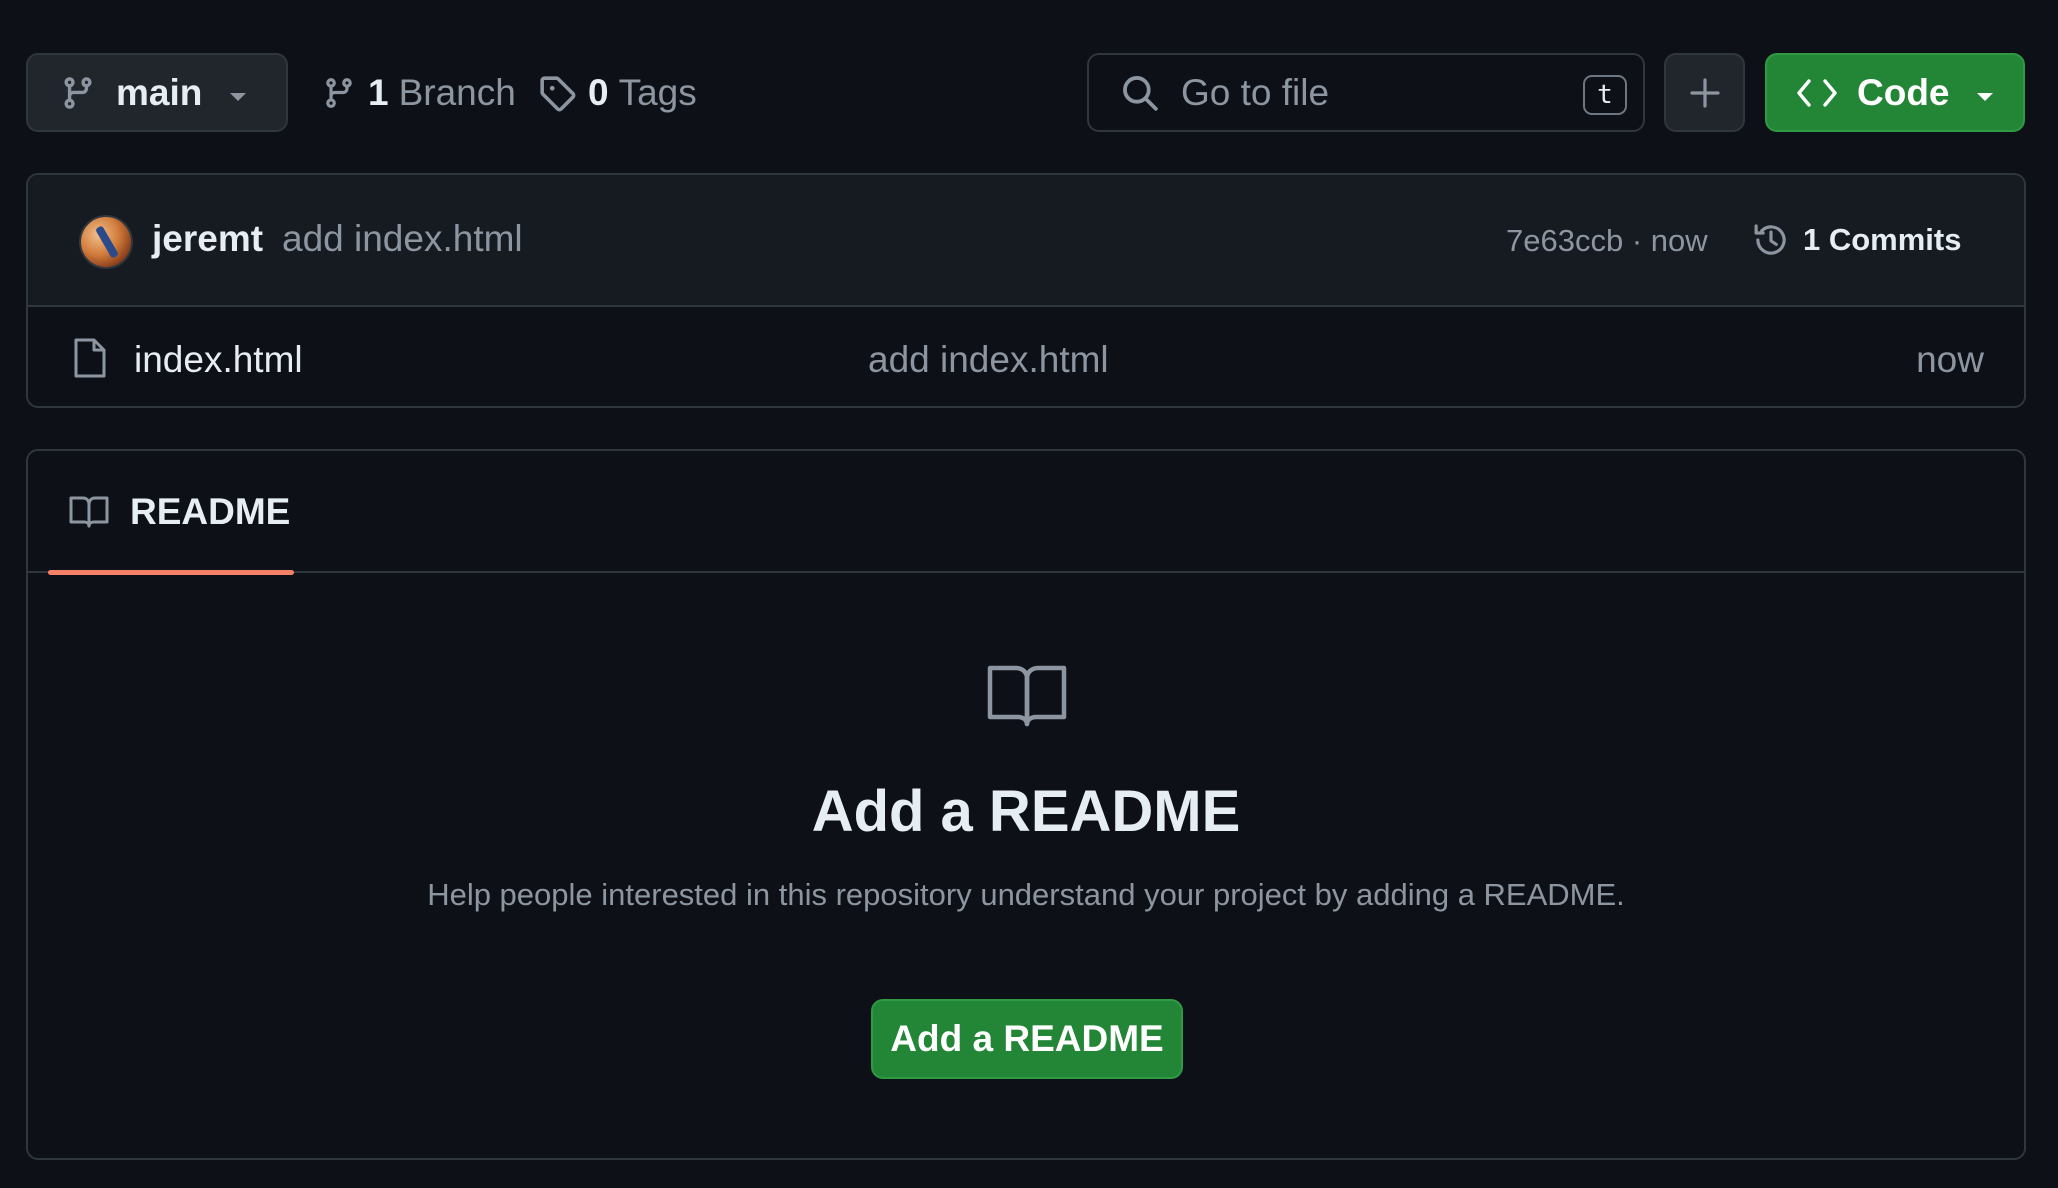 The image size is (2058, 1188). What do you see at coordinates (1882, 240) in the screenshot?
I see `commits-link: 1 Commits` at bounding box center [1882, 240].